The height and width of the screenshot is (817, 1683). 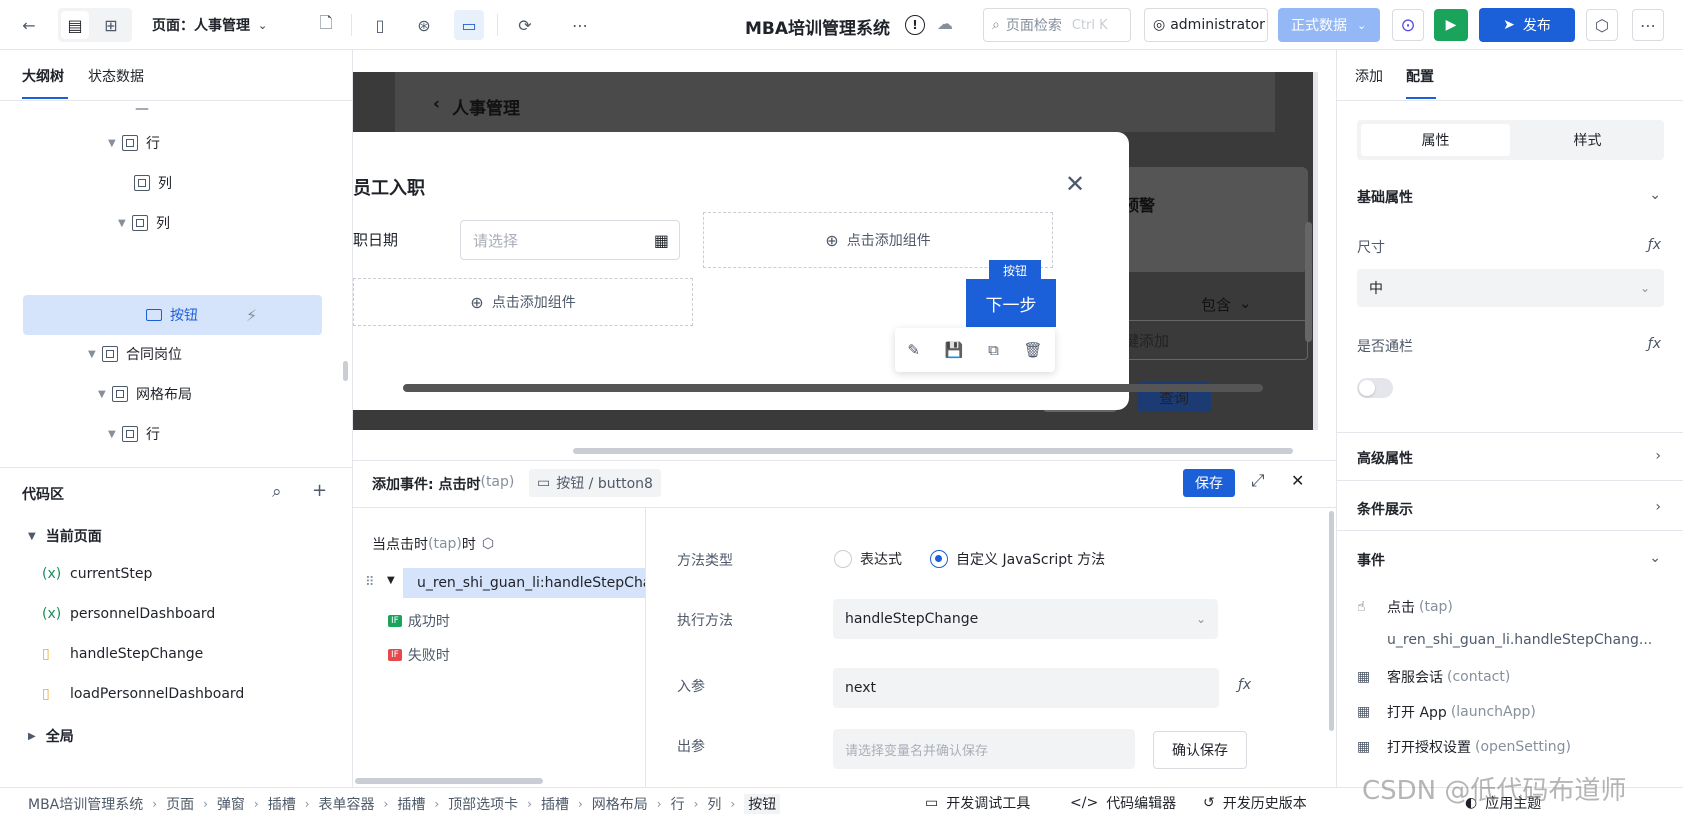 I want to click on breadcrumb-item: 页面, so click(x=180, y=804).